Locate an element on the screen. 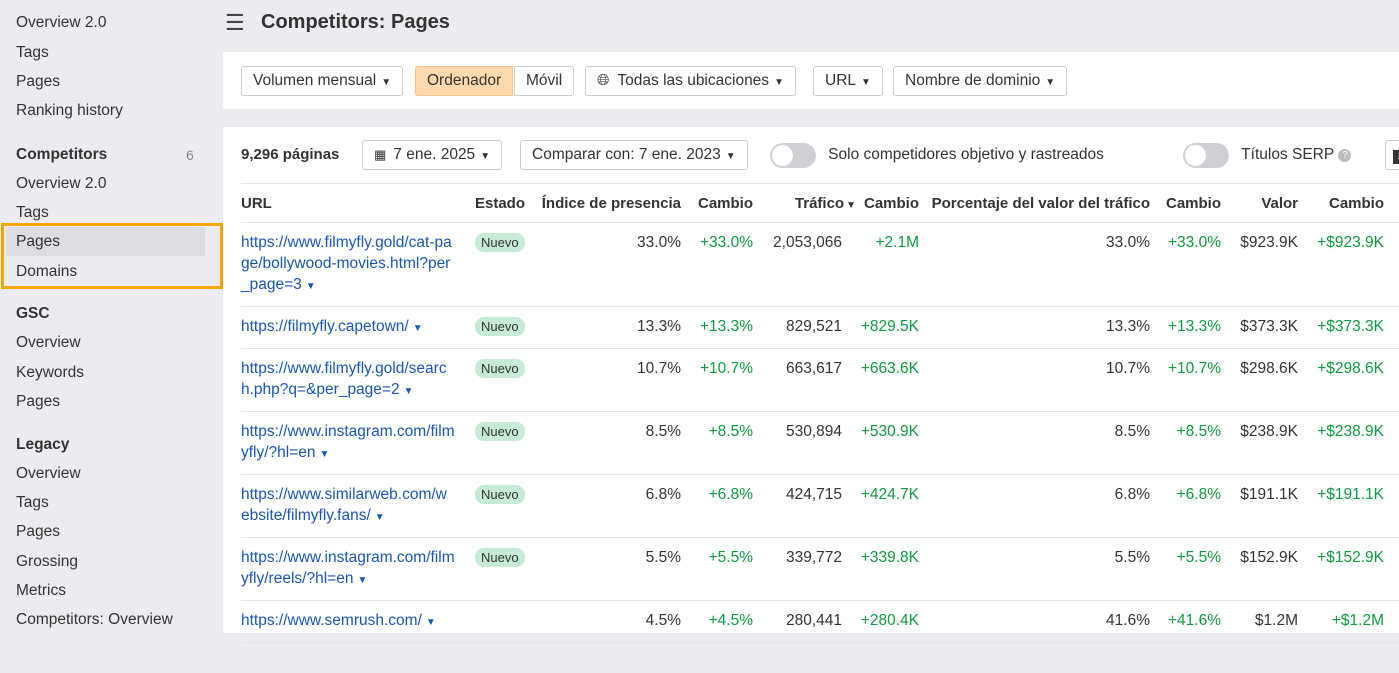 The height and width of the screenshot is (673, 1399). locations-dropdown: 🌐︎ Todas las ubicaciones ▼ is located at coordinates (690, 81).